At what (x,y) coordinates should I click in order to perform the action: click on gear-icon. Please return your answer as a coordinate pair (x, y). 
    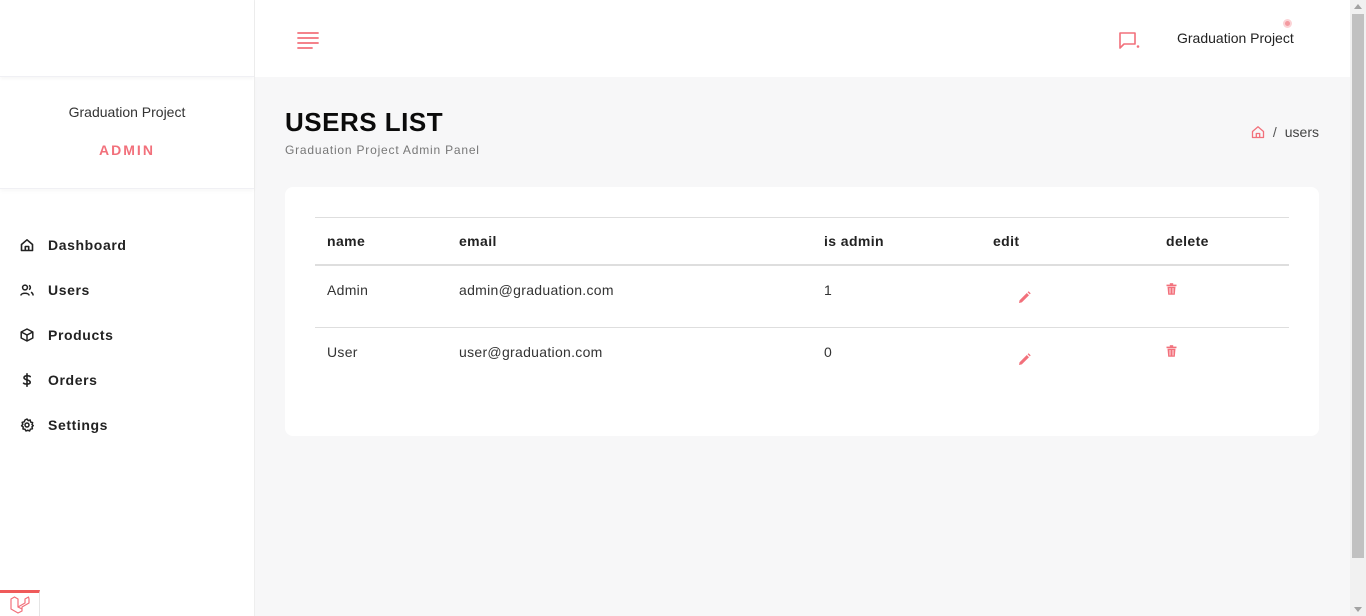
    Looking at the image, I should click on (27, 424).